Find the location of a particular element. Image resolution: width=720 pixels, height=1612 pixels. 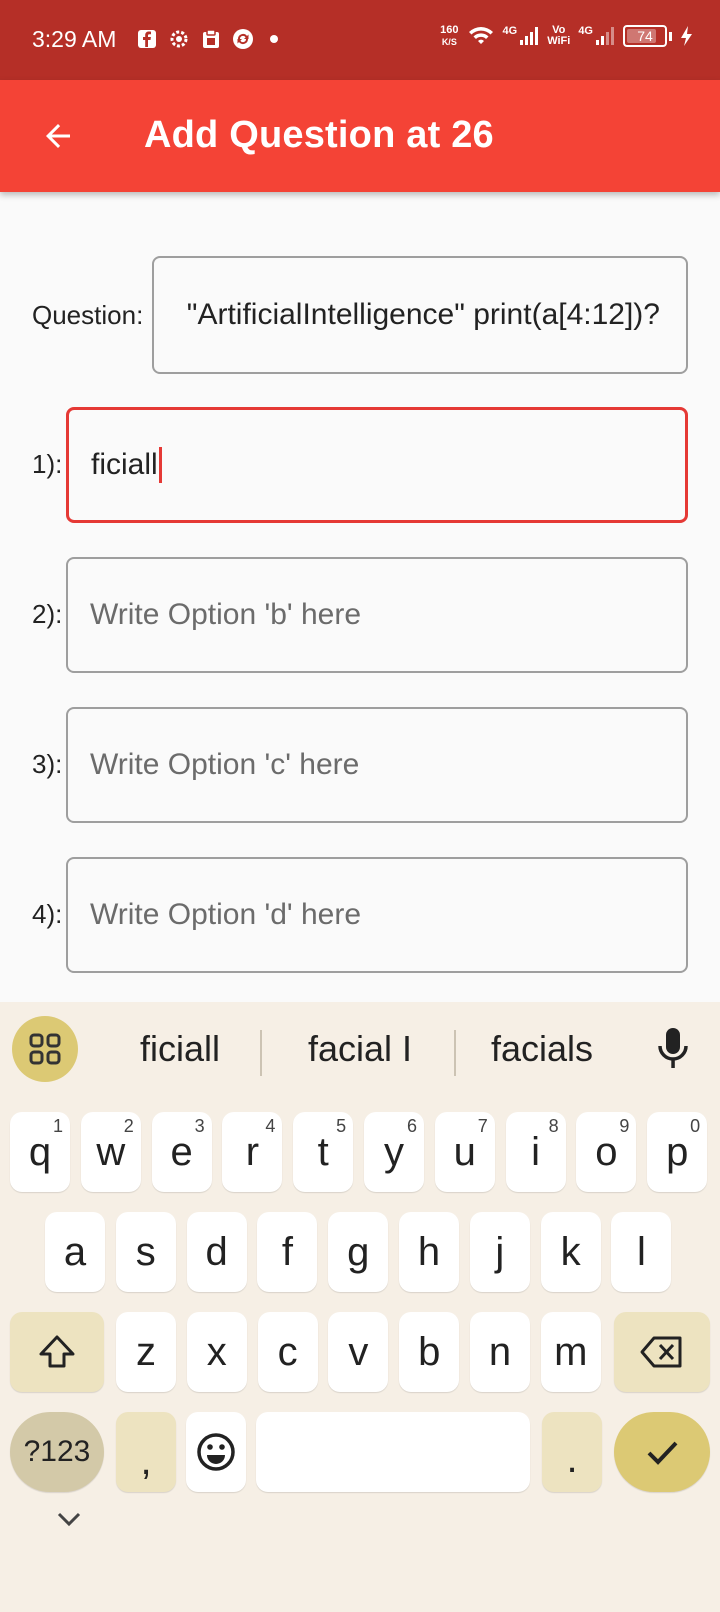

key-m: m is located at coordinates (570, 1352).